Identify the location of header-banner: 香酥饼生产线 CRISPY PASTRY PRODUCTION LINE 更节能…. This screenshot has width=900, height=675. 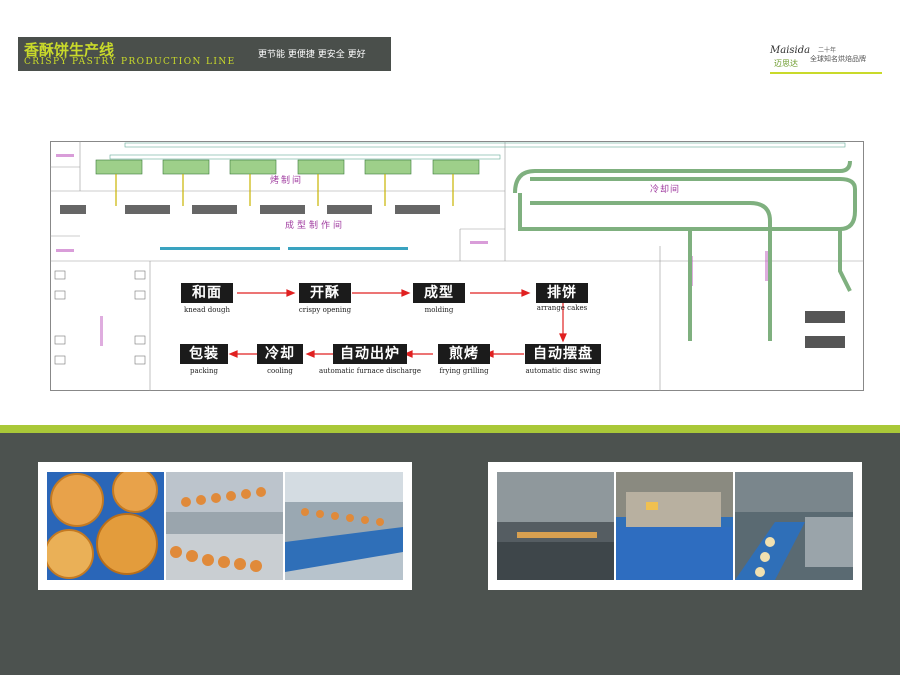
(204, 54).